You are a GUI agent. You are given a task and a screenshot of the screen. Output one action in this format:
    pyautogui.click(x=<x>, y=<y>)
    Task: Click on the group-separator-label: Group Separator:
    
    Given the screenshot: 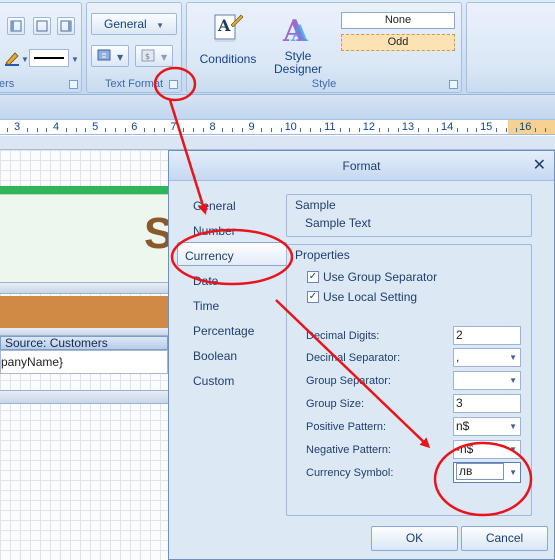 What is the action you would take?
    pyautogui.click(x=348, y=381)
    